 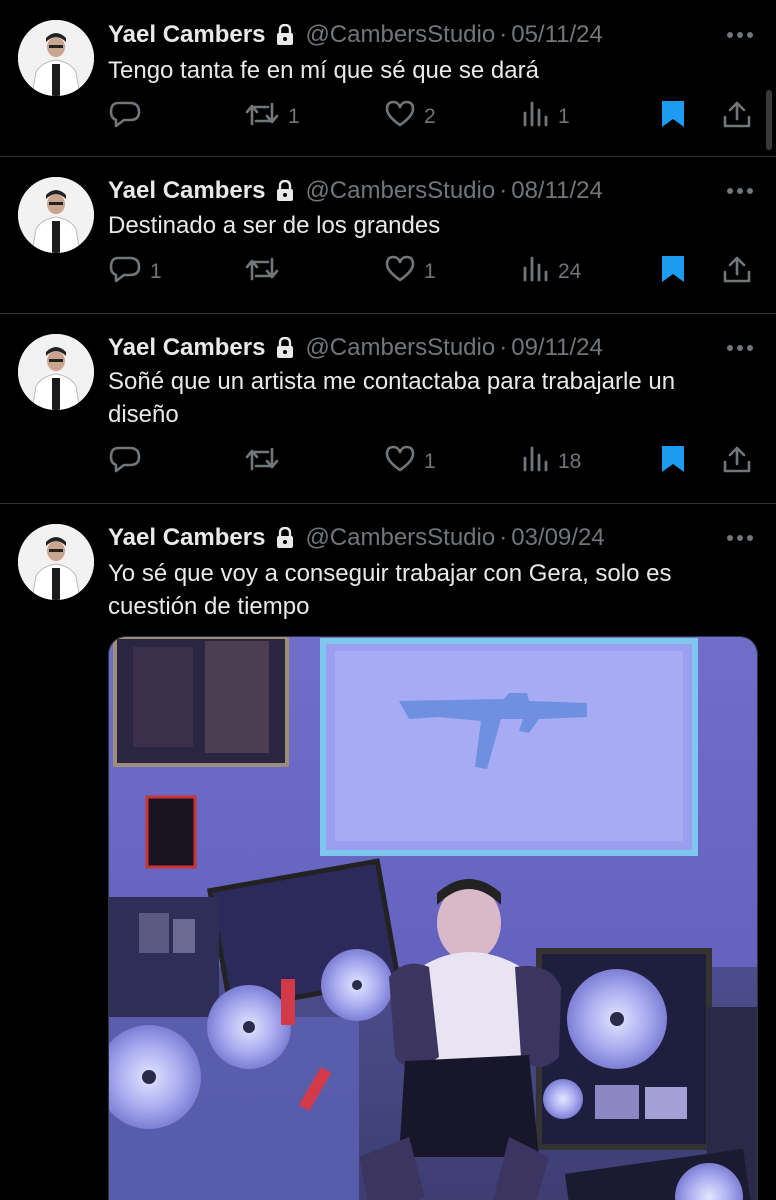 I want to click on views-button: 1, so click(x=546, y=117).